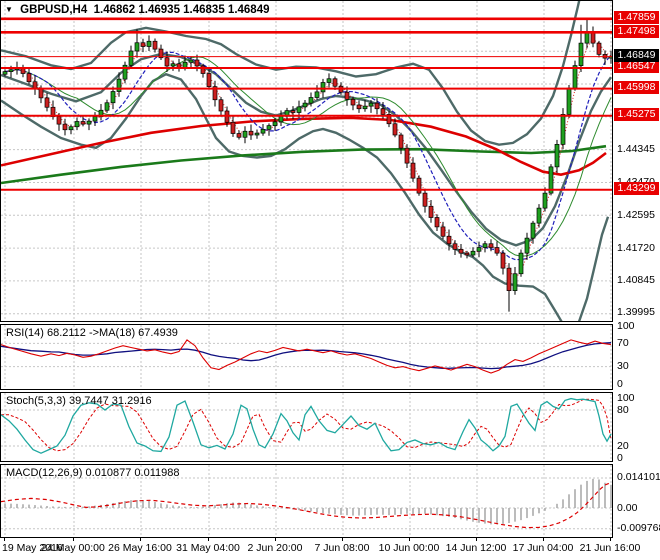  What do you see at coordinates (638, 477) in the screenshot?
I see `macd-tick-label: 0.014101` at bounding box center [638, 477].